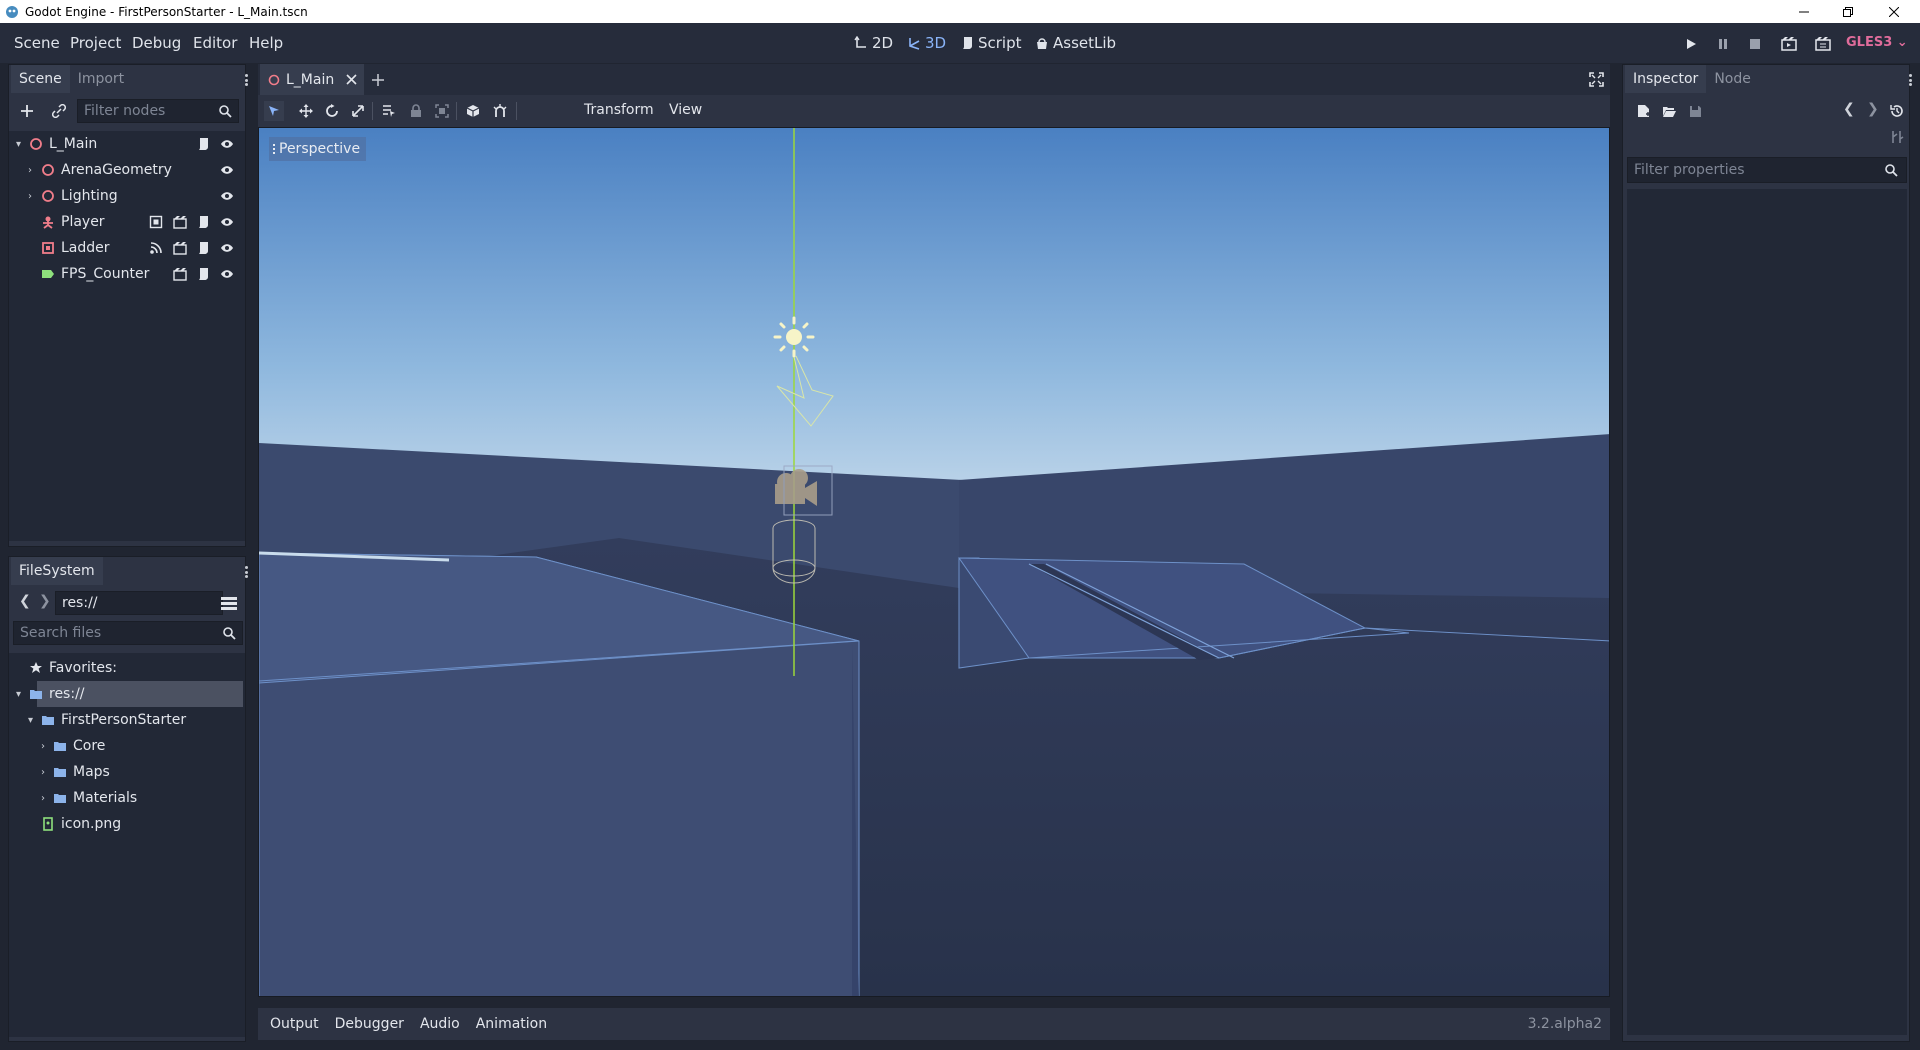  What do you see at coordinates (45, 601) in the screenshot?
I see `forward-arrow-icon: ❯` at bounding box center [45, 601].